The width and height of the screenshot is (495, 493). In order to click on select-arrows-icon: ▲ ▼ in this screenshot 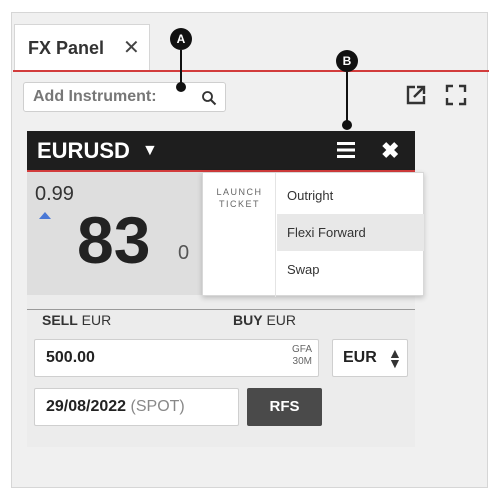, I will do `click(395, 358)`.